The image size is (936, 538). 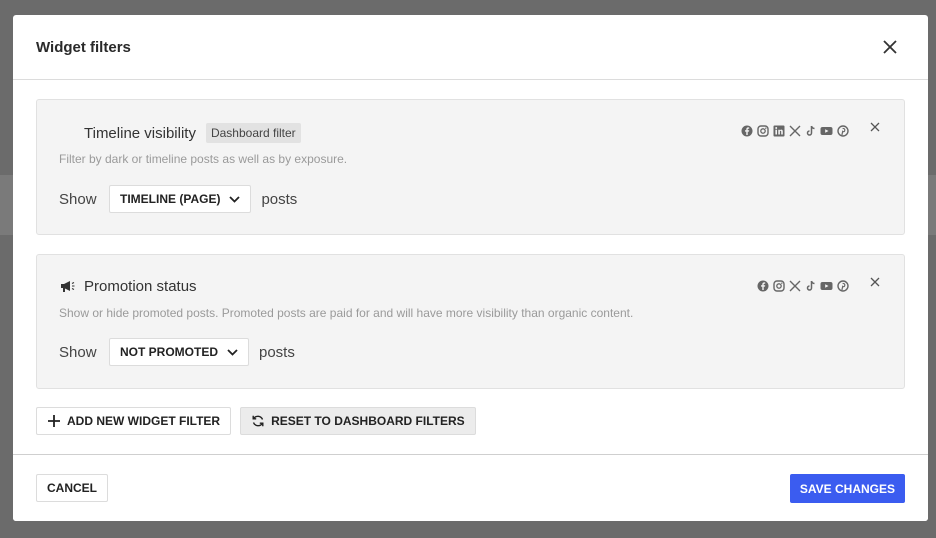 What do you see at coordinates (144, 421) in the screenshot?
I see `add-widget-filter-label: ADD NEW WIDGET FILTER` at bounding box center [144, 421].